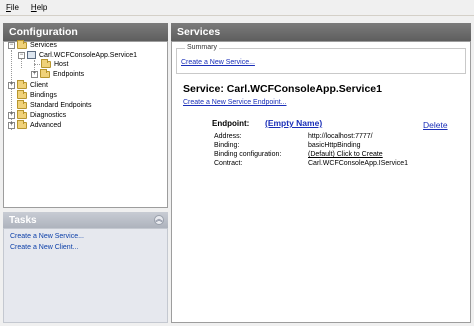 The image size is (474, 326). What do you see at coordinates (293, 123) in the screenshot?
I see `endpoint-name-link: (Empty Name)` at bounding box center [293, 123].